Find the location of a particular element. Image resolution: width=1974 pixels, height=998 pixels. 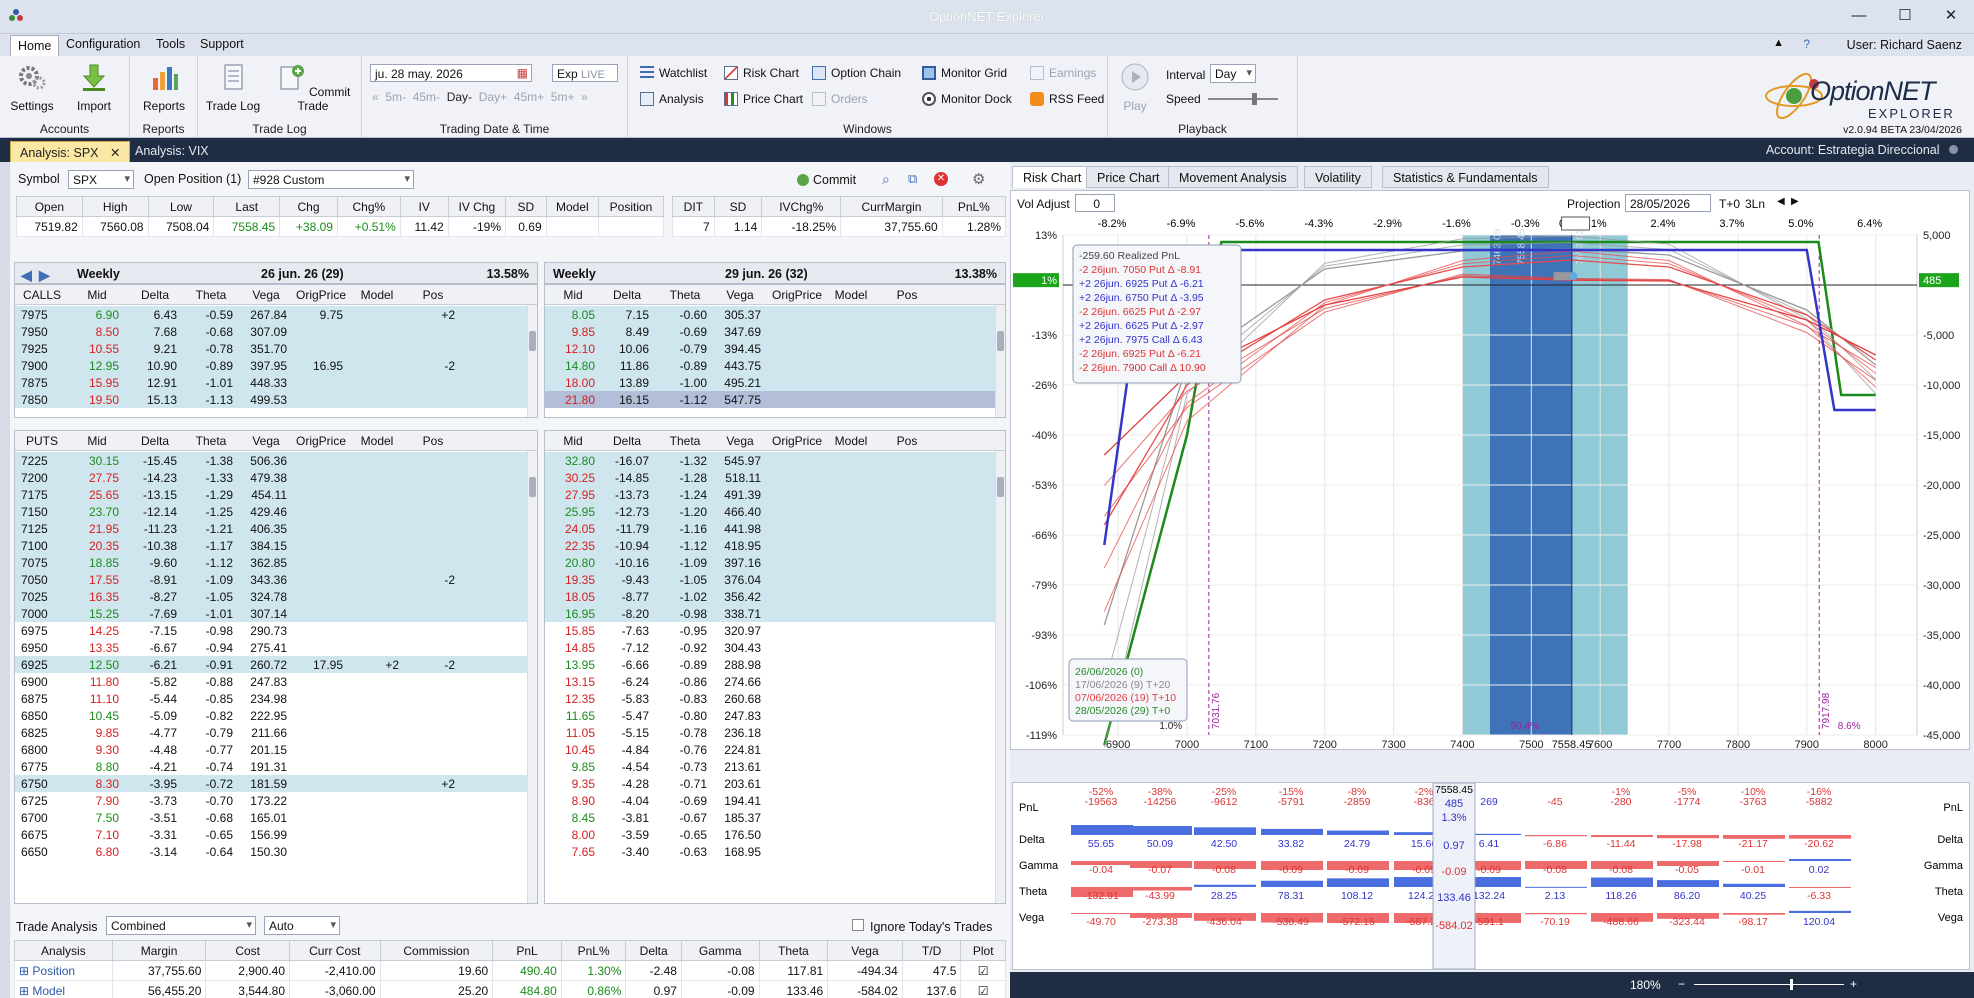

settings-button: Settings is located at coordinates (32, 87).